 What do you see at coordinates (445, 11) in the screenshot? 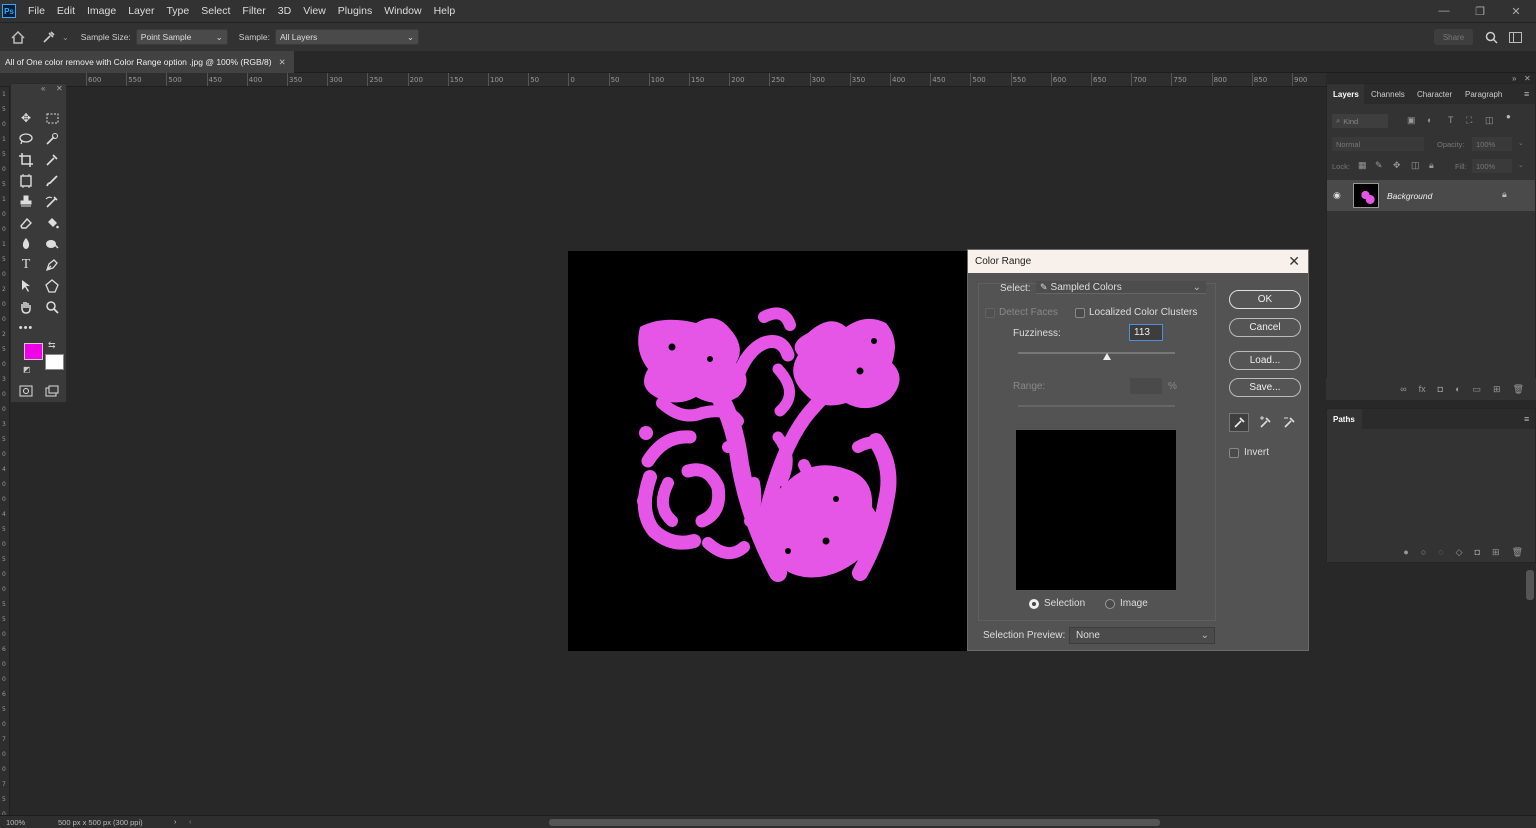
I see `menu-help: Help` at bounding box center [445, 11].